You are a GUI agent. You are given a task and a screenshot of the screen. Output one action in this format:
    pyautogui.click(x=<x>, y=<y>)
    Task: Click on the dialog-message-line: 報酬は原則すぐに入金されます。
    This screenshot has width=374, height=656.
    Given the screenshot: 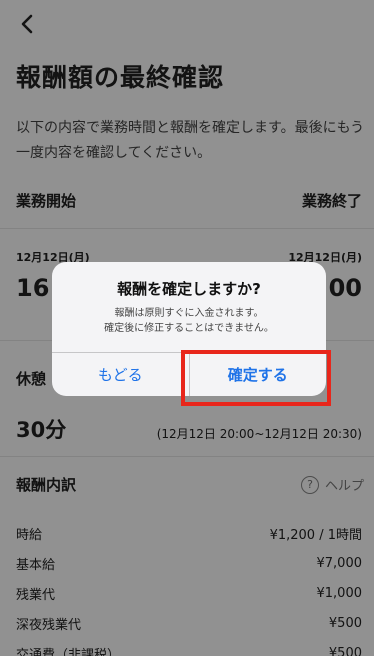 What is the action you would take?
    pyautogui.click(x=189, y=313)
    